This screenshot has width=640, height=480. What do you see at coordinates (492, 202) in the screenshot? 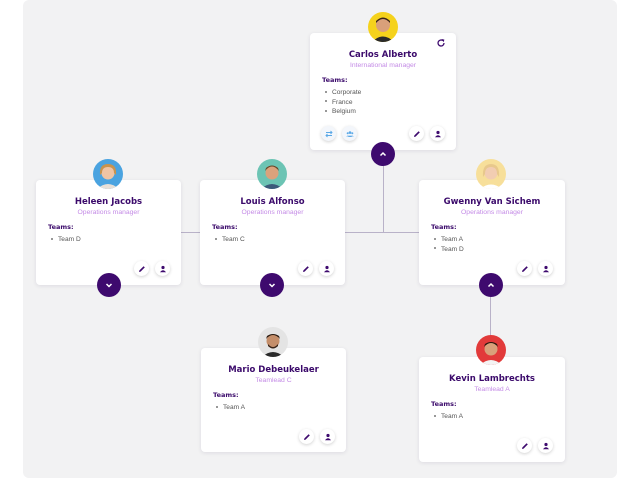
I see `employee-name: Gwenny Van Sichem` at bounding box center [492, 202].